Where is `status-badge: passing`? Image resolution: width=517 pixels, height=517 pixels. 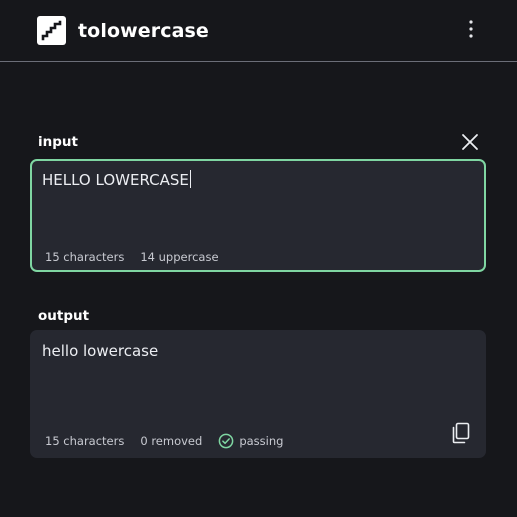 status-badge: passing is located at coordinates (250, 440).